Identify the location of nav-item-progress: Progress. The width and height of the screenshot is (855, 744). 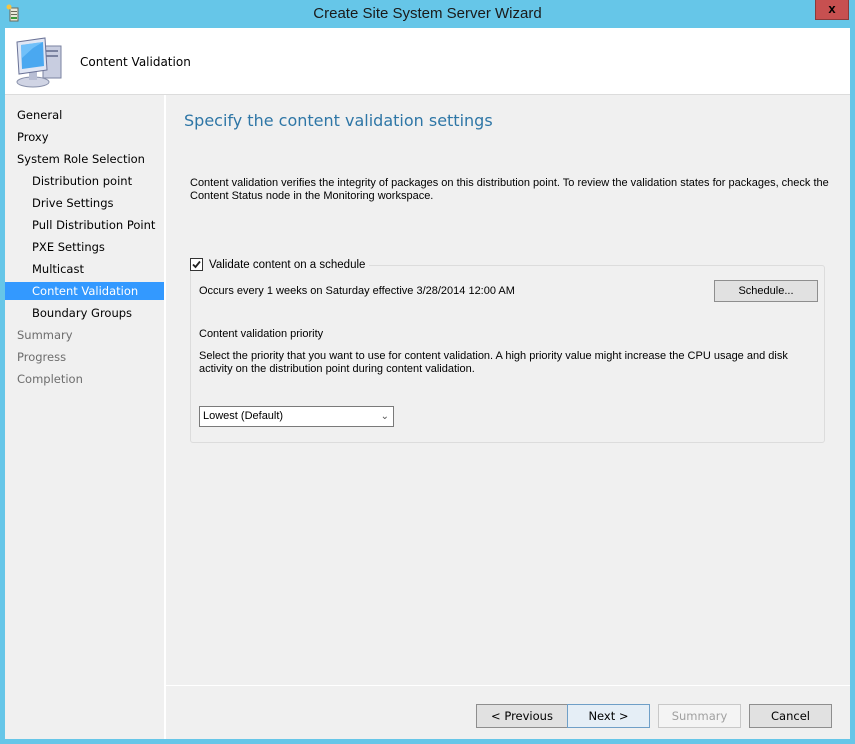
(42, 357).